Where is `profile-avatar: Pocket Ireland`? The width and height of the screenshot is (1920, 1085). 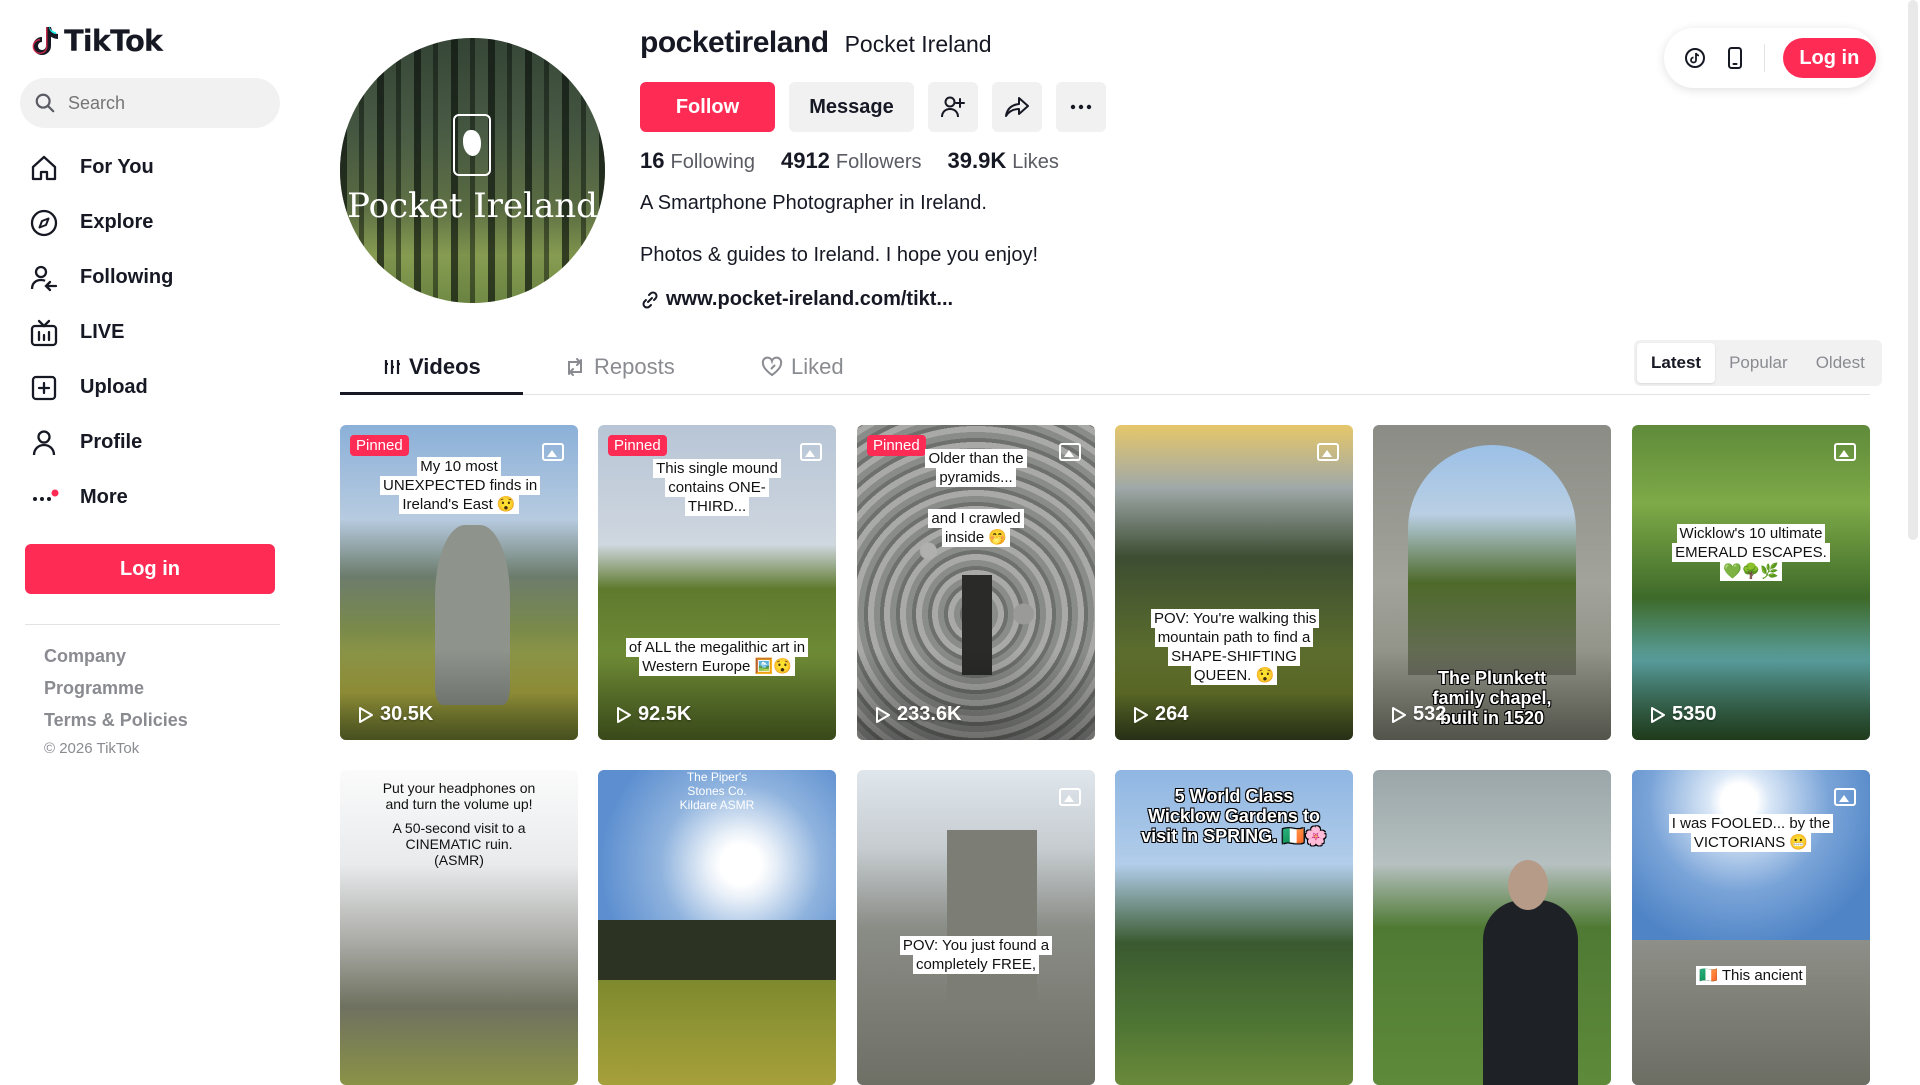
profile-avatar: Pocket Ireland is located at coordinates (472, 170).